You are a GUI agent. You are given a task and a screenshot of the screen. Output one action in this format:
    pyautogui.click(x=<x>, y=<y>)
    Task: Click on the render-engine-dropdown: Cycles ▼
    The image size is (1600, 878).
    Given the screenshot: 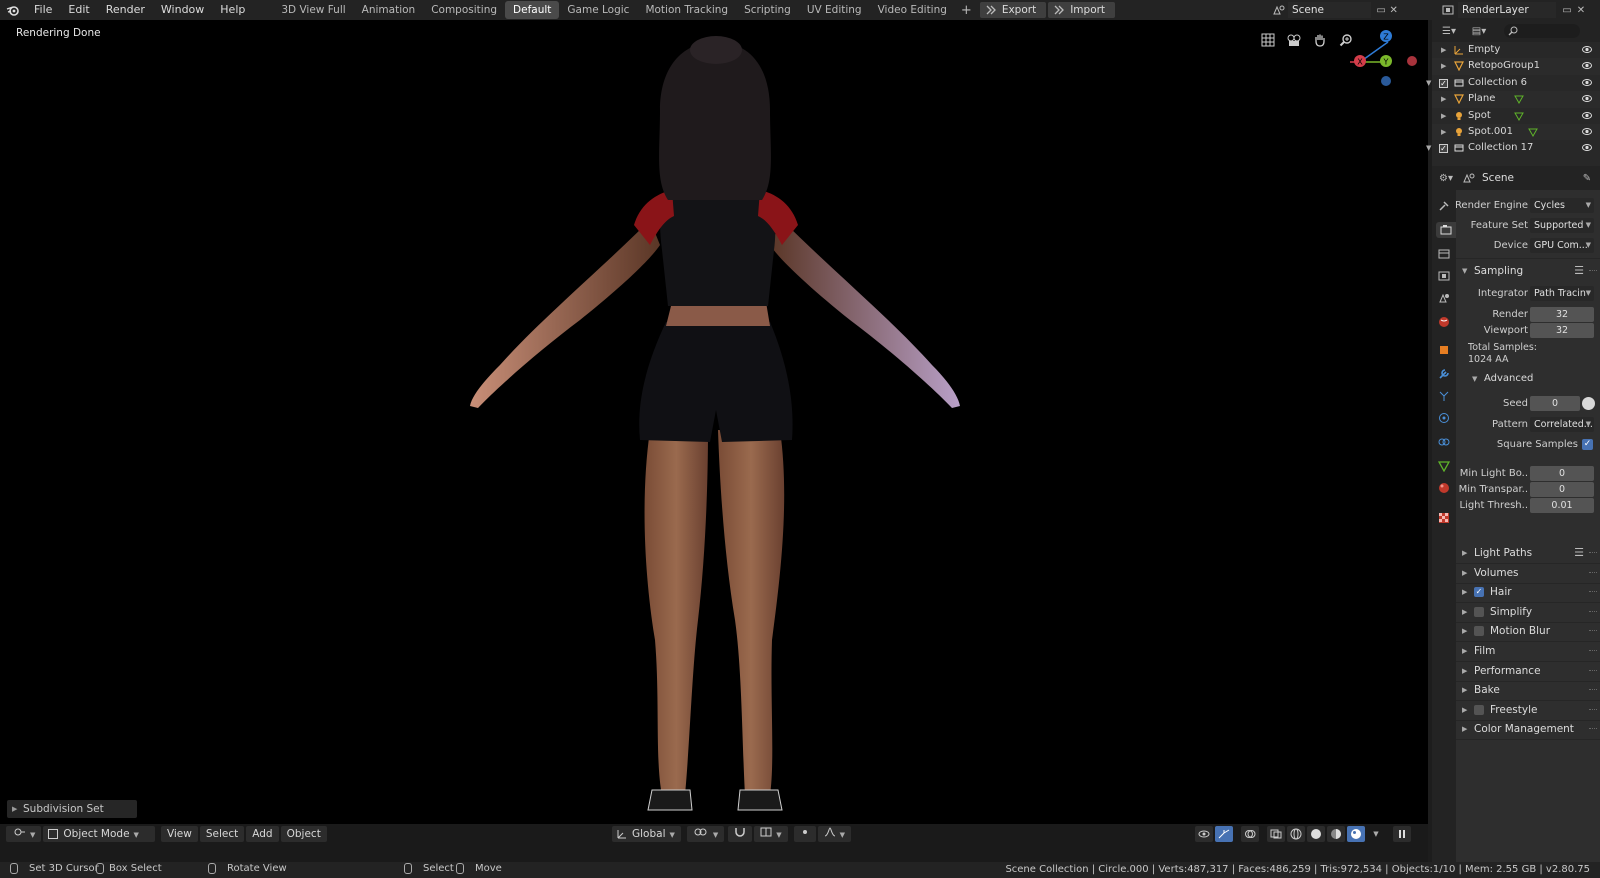 What is the action you would take?
    pyautogui.click(x=1562, y=205)
    